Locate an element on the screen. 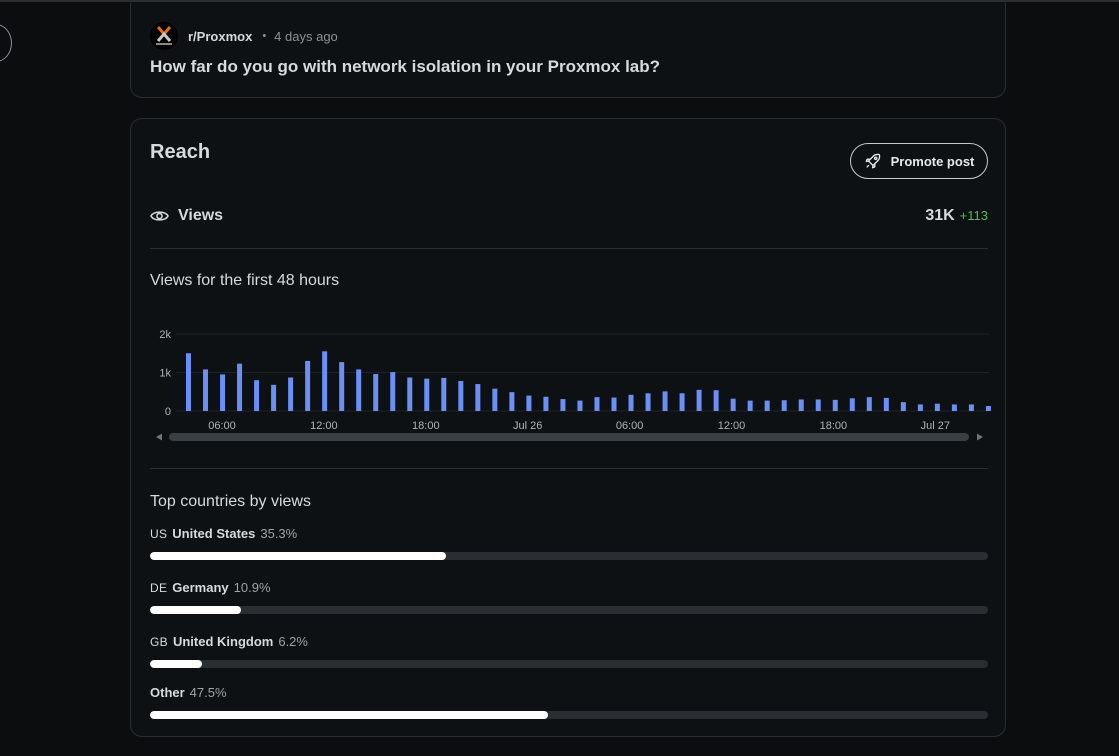  scroll-right-arrow-icon is located at coordinates (980, 437).